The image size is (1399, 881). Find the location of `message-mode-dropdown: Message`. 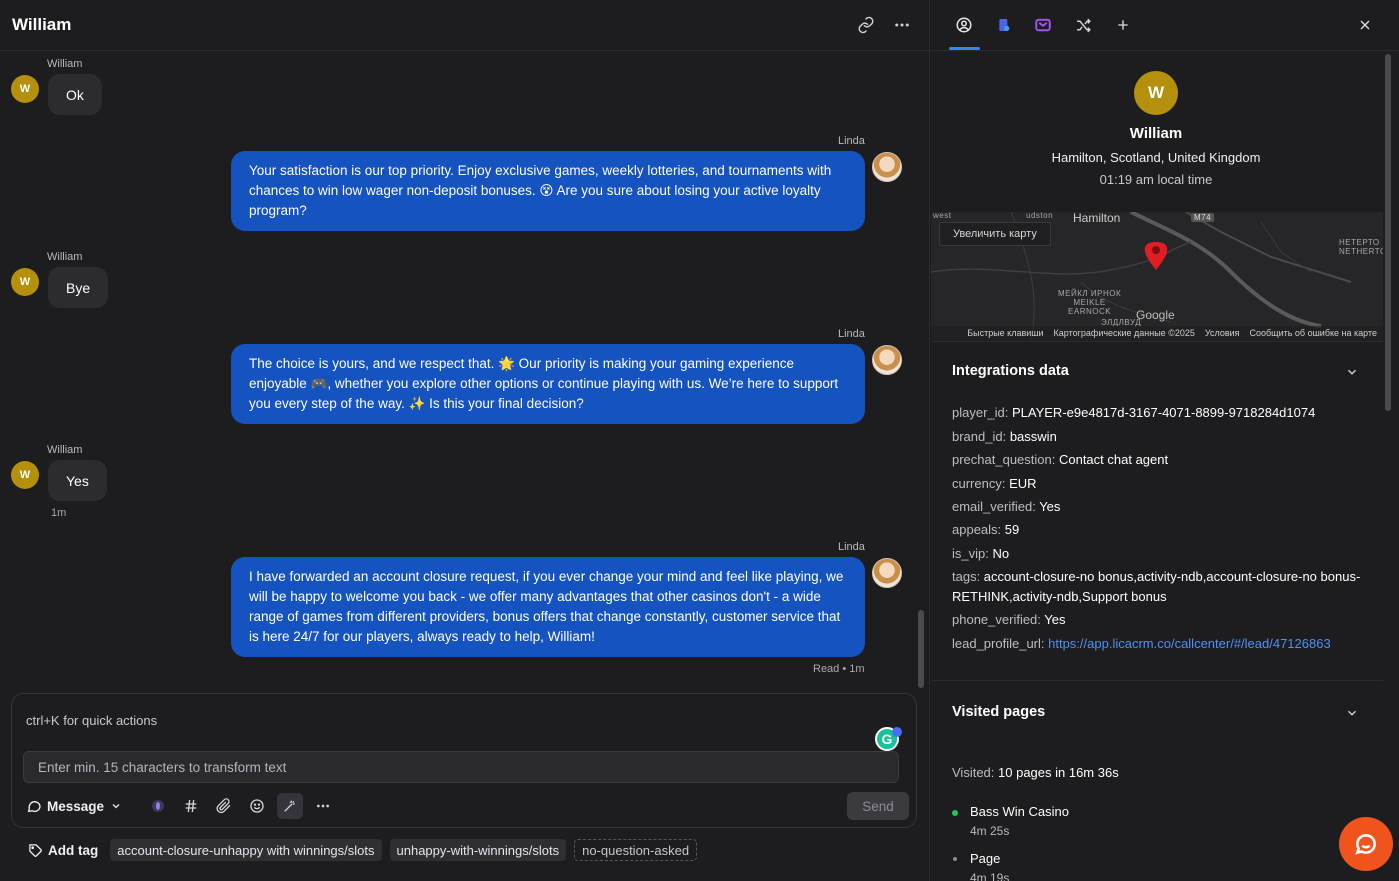

message-mode-dropdown: Message is located at coordinates (76, 806).